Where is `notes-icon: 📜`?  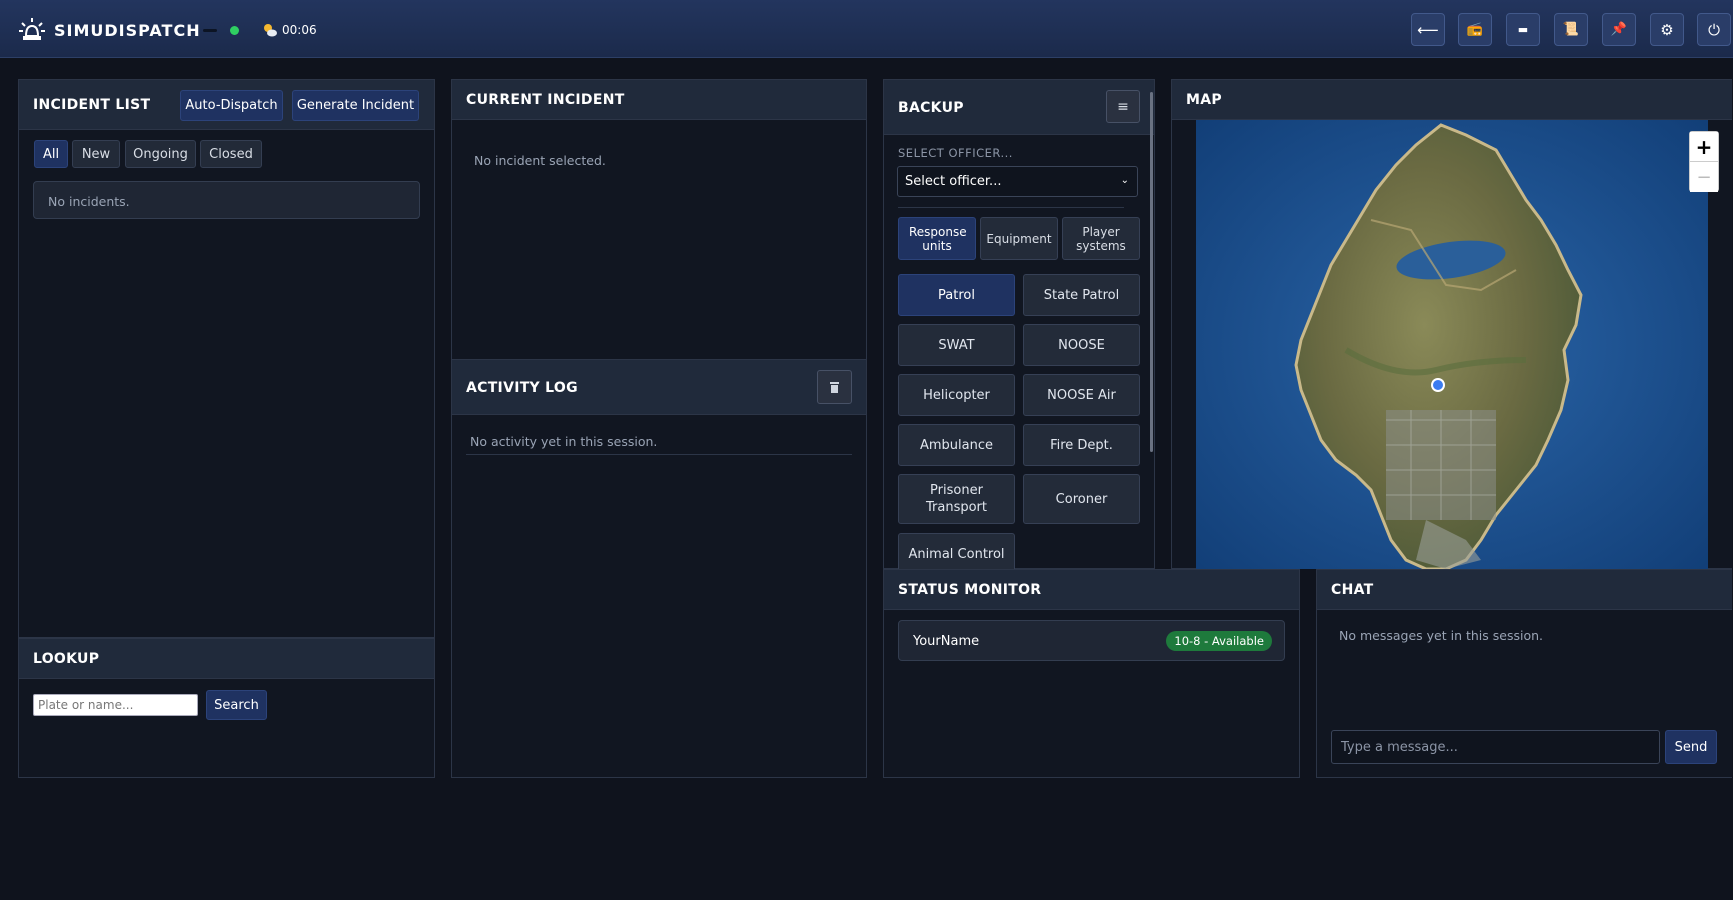 notes-icon: 📜 is located at coordinates (1571, 29).